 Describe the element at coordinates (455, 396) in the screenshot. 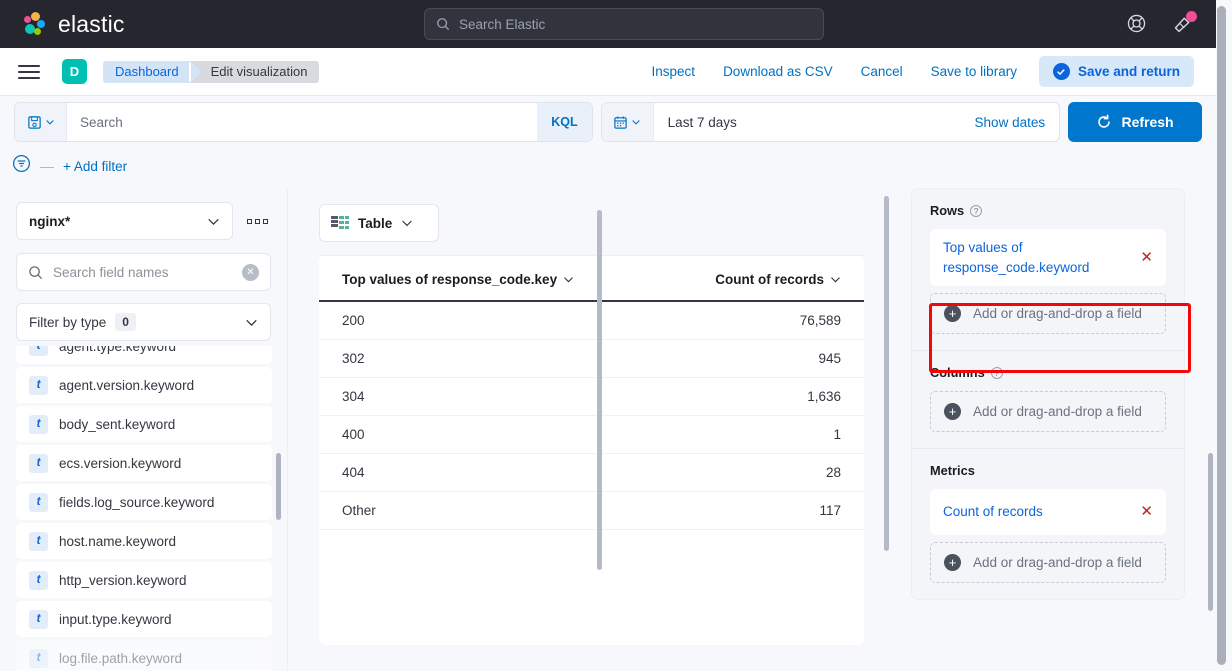

I see `cell-category: 304` at that location.